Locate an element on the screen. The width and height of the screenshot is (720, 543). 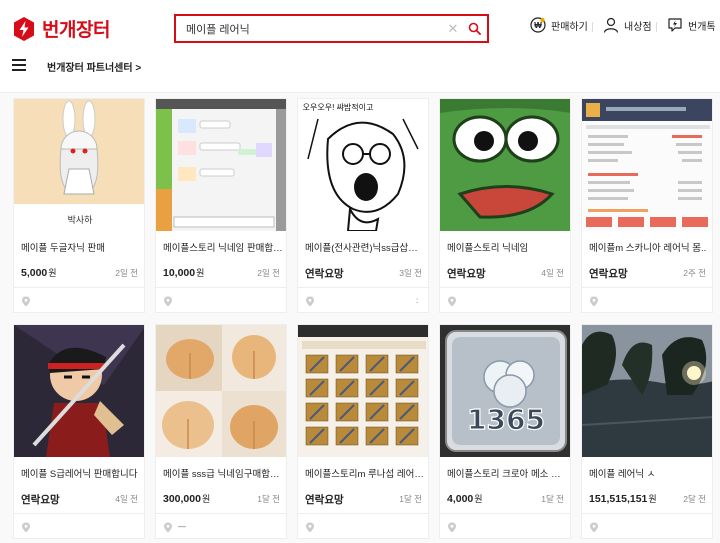
search-bar: ✕ is located at coordinates (331, 28).